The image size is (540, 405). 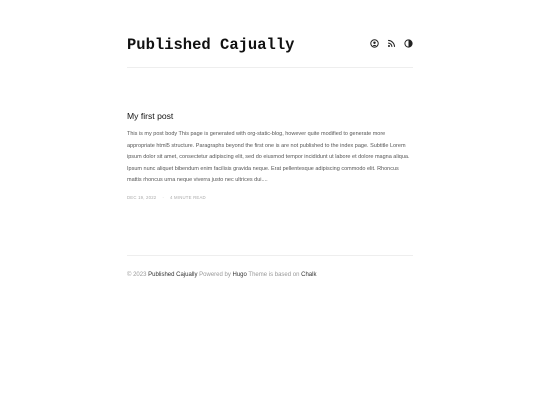 I want to click on site-title-link: Published Cajually, so click(x=210, y=45).